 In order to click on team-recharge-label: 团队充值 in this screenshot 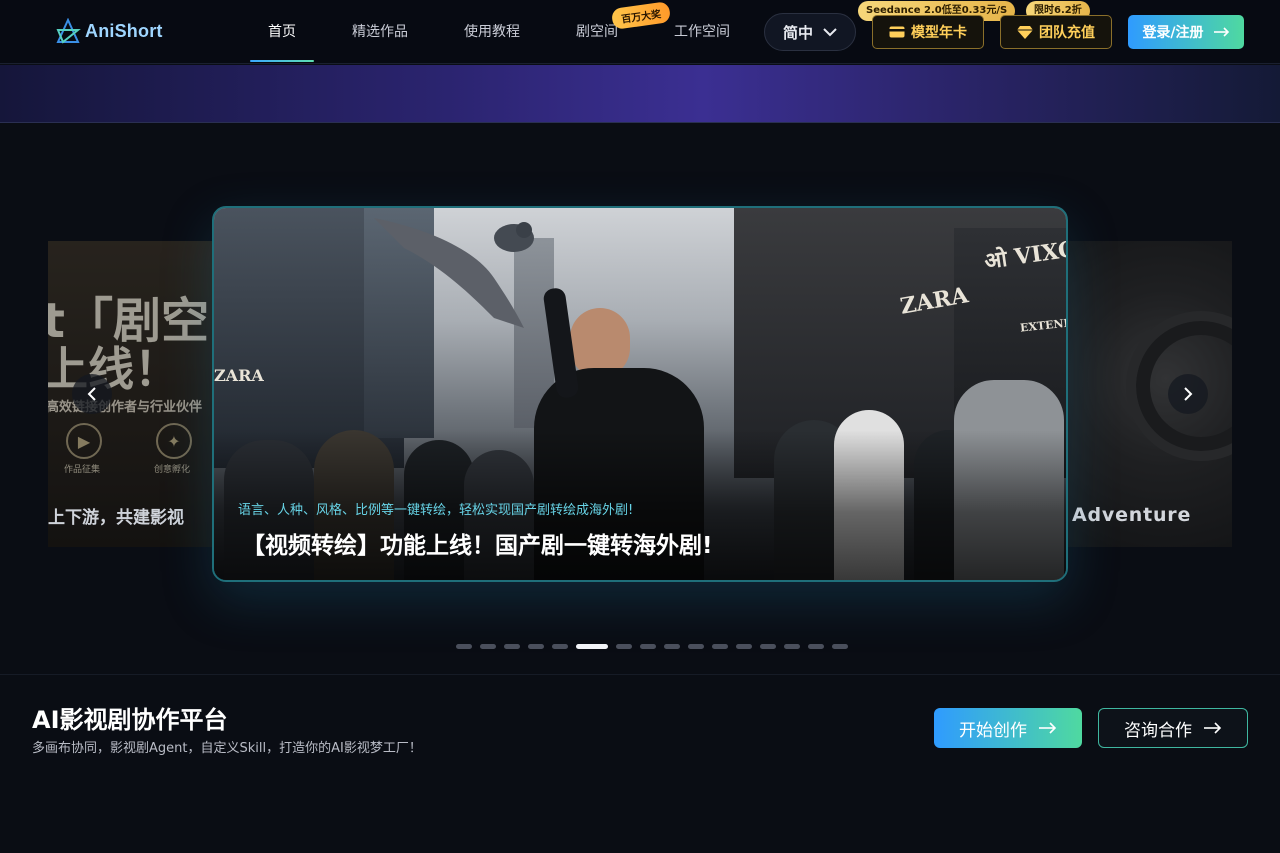, I will do `click(1067, 33)`.